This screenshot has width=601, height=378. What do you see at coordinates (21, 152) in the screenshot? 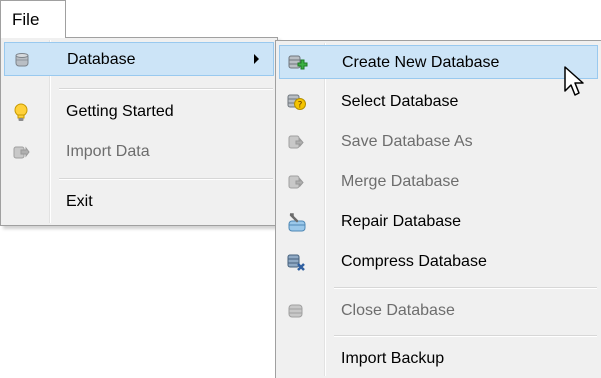
I see `import-data-icon` at bounding box center [21, 152].